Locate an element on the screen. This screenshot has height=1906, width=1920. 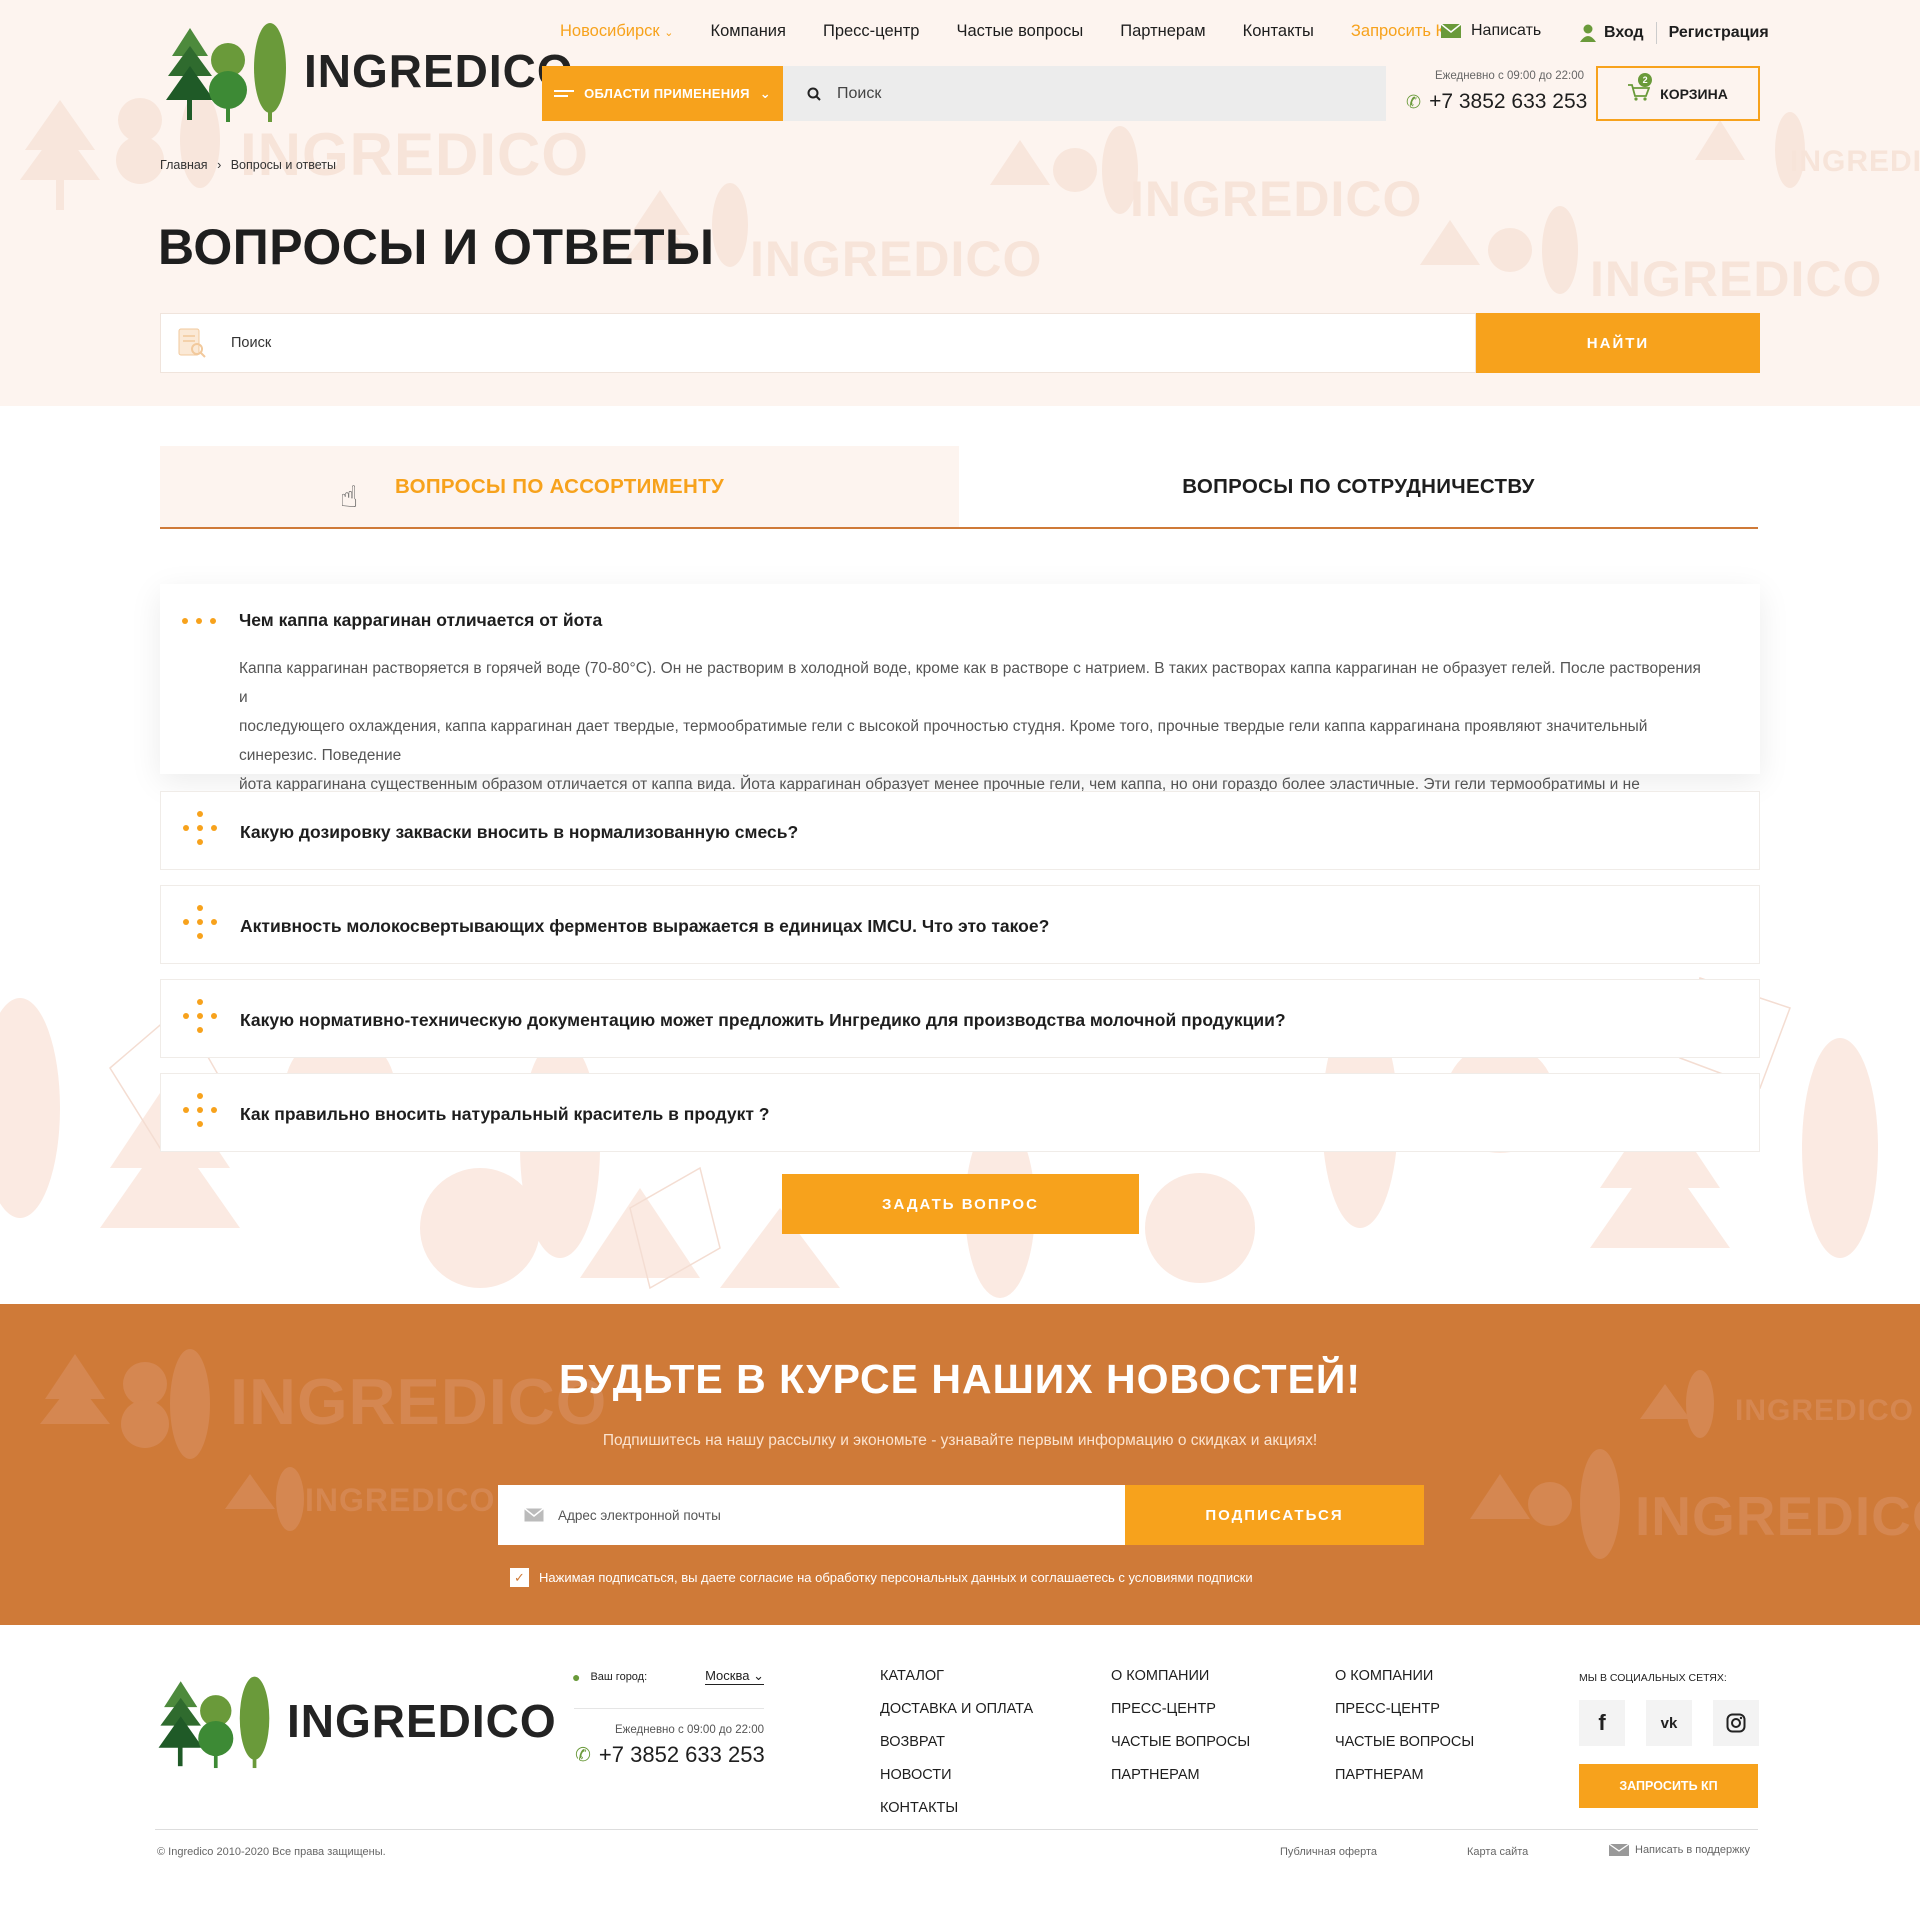
city-selector: Новосибирск ⌄ is located at coordinates (616, 31).